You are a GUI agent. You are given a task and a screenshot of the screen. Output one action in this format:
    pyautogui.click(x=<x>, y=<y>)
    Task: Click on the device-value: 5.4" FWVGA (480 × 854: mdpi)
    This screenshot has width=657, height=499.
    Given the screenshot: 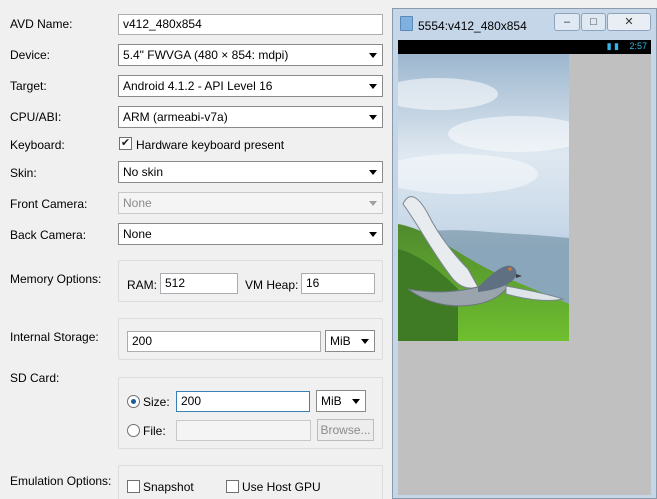 What is the action you would take?
    pyautogui.click(x=206, y=55)
    